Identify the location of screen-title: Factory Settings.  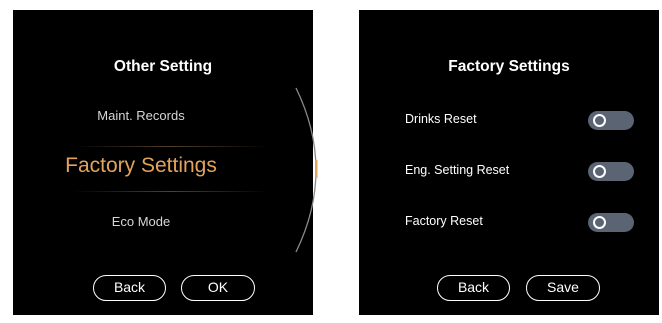
(509, 66).